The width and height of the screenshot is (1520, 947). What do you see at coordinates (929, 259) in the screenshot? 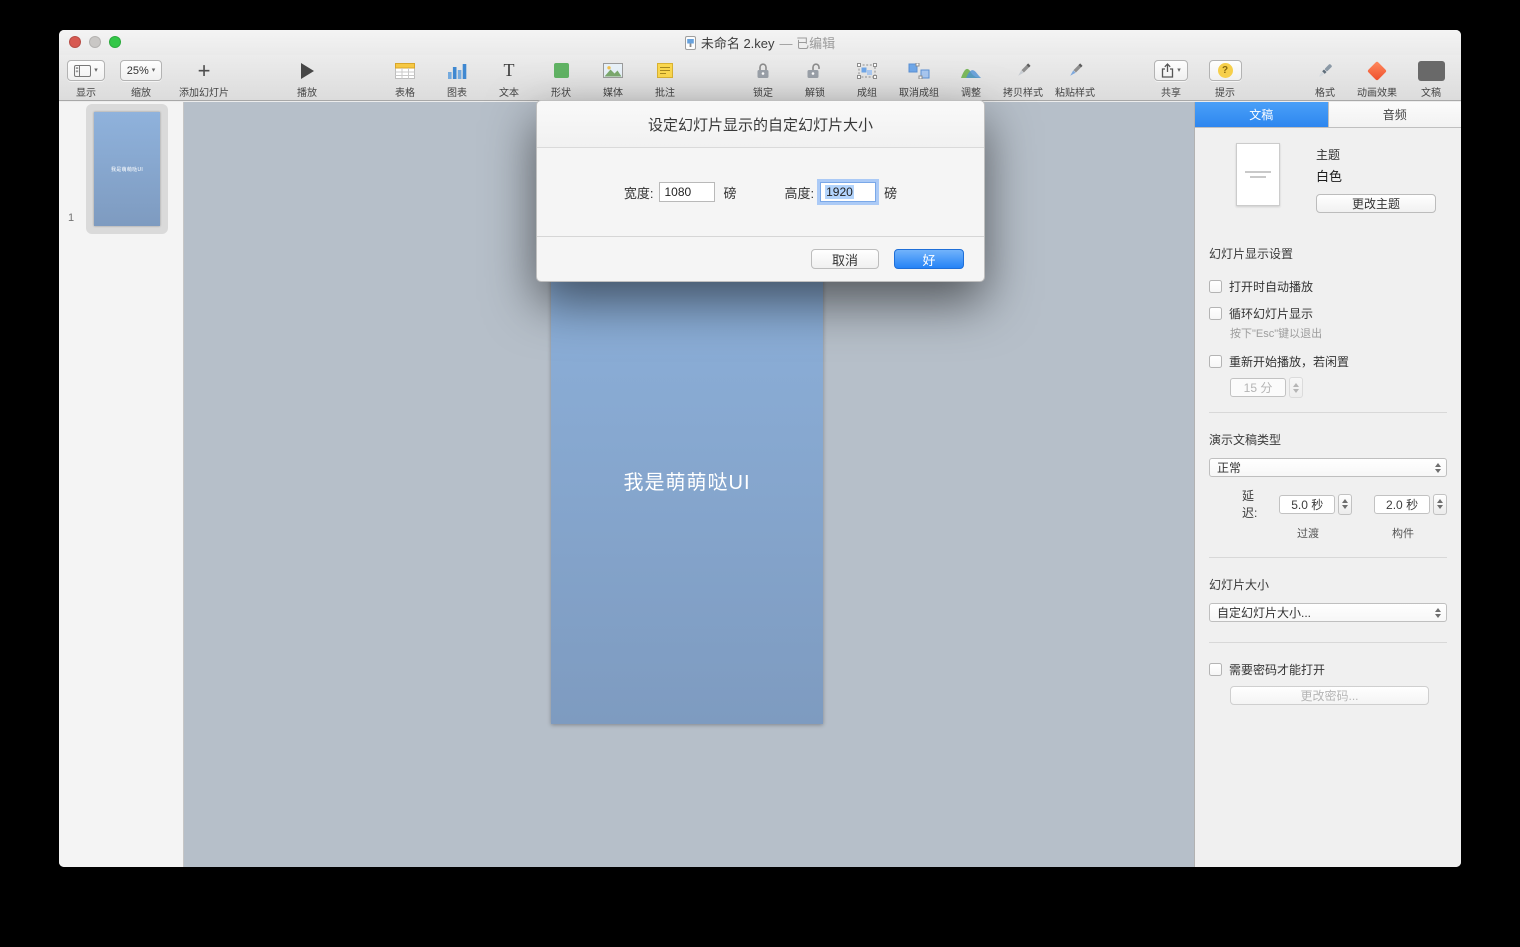
I see `ok-button: 好` at bounding box center [929, 259].